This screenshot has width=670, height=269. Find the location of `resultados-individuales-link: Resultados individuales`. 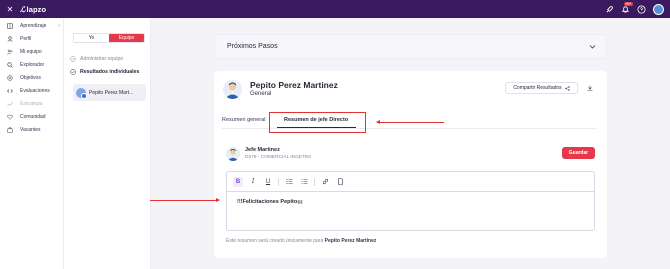

resultados-individuales-link: Resultados individuales is located at coordinates (104, 72).